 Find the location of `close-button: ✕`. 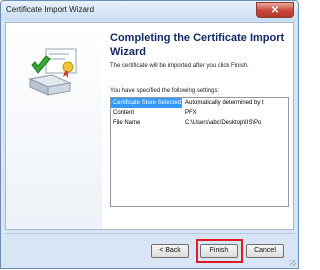

close-button: ✕ is located at coordinates (275, 10).